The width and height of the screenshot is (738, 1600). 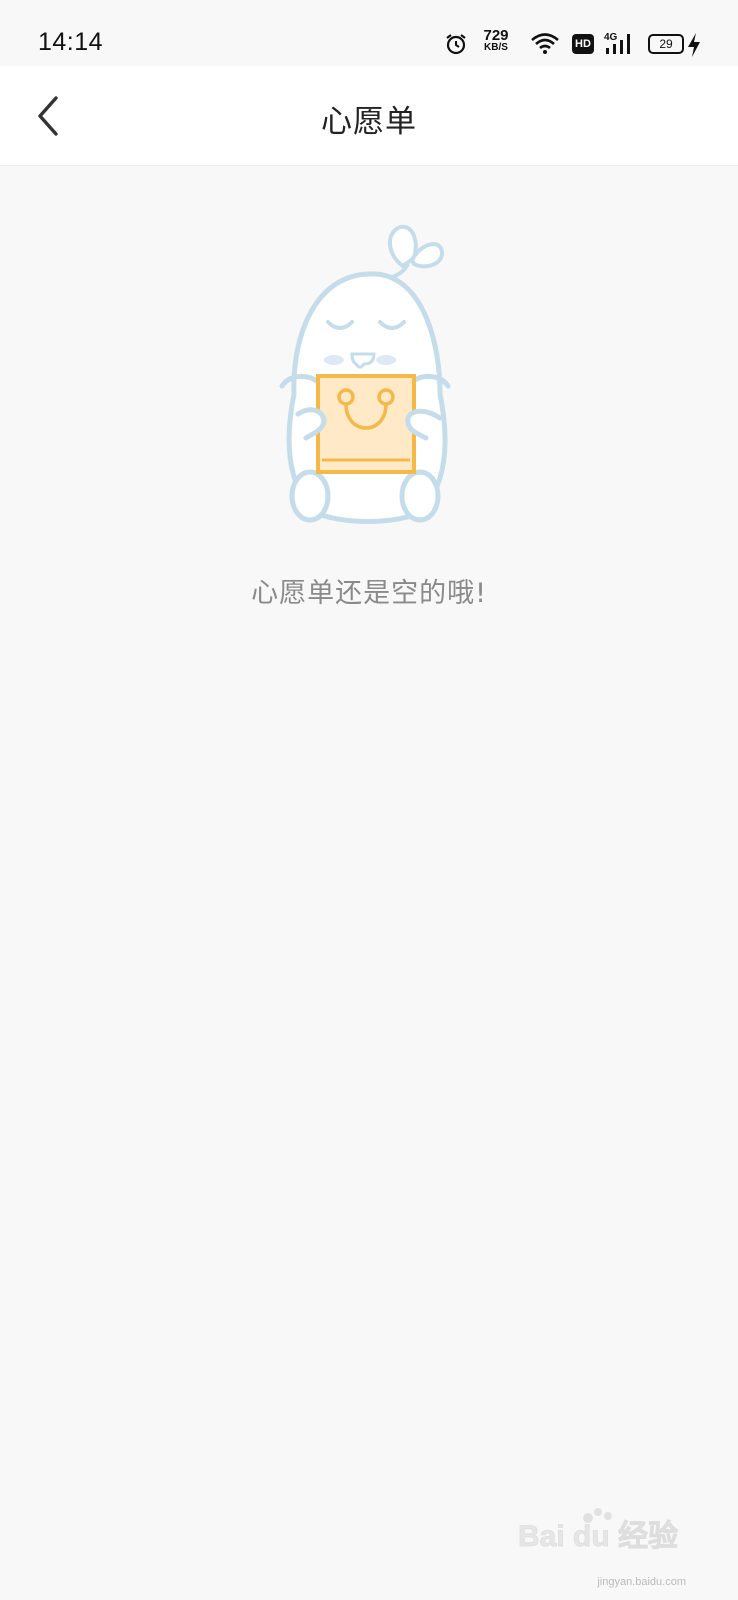 I want to click on shopping-bag-icon, so click(x=366, y=424).